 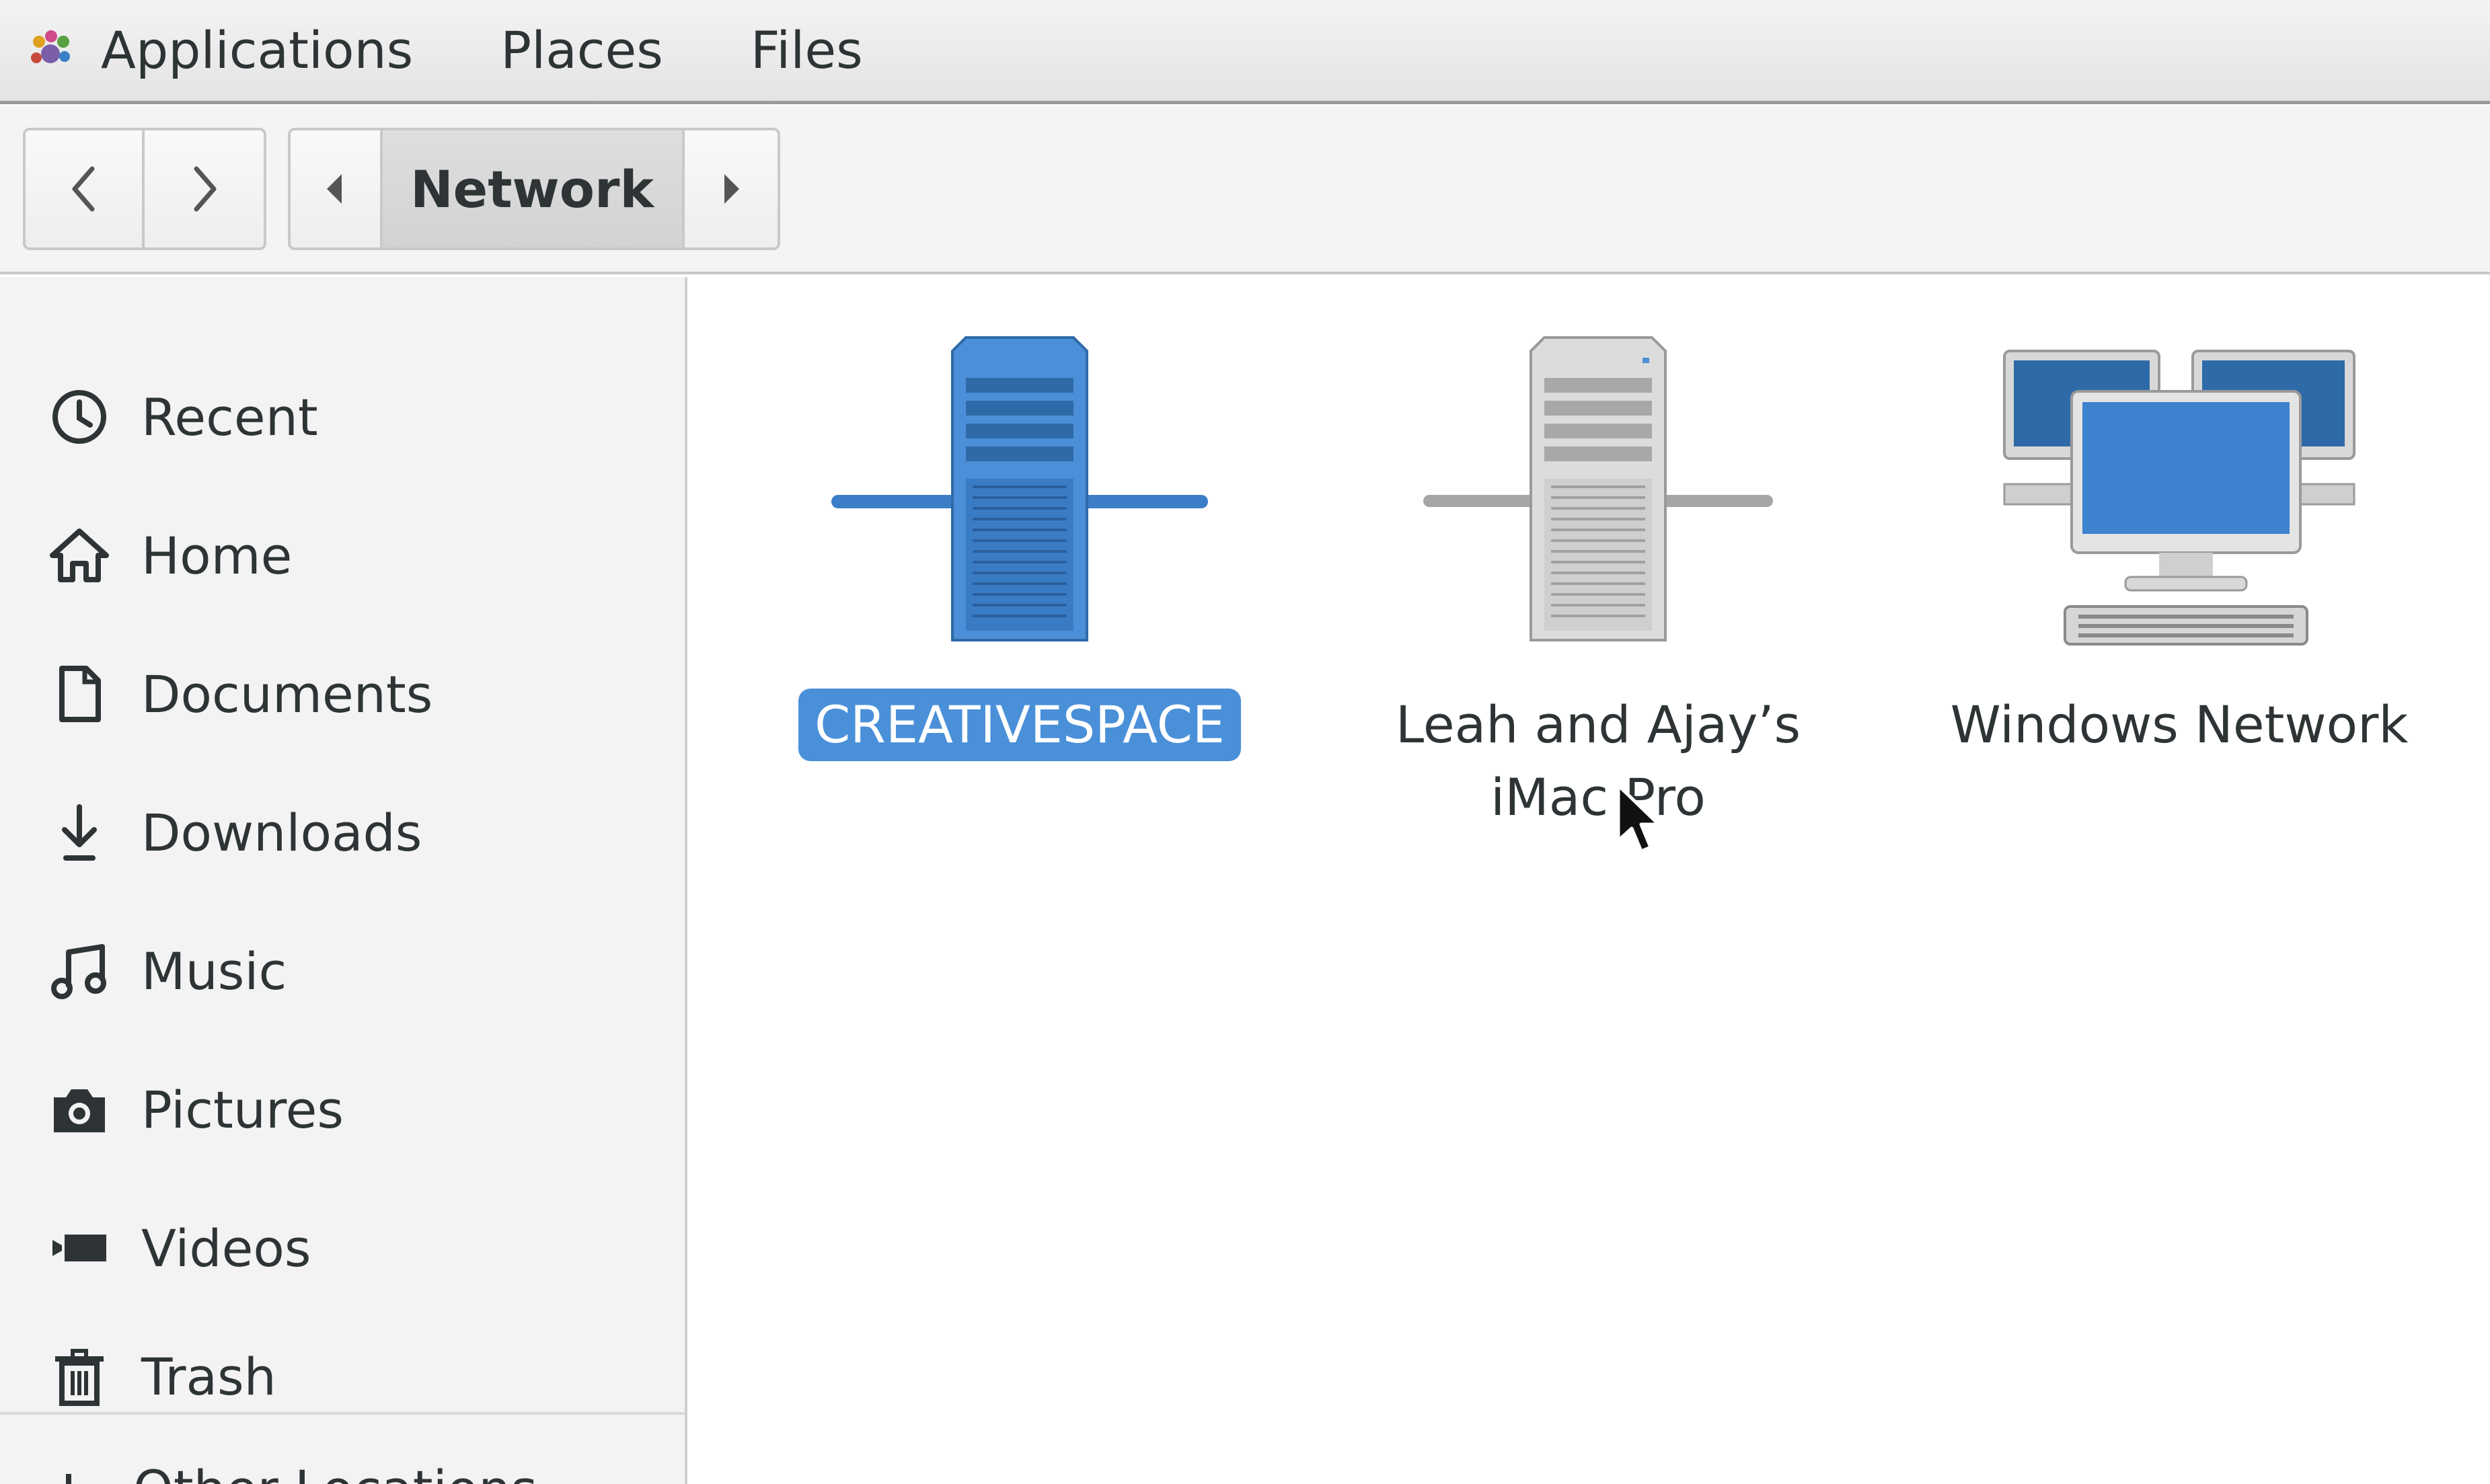 I want to click on sidebar-item-label: Music, so click(x=214, y=971).